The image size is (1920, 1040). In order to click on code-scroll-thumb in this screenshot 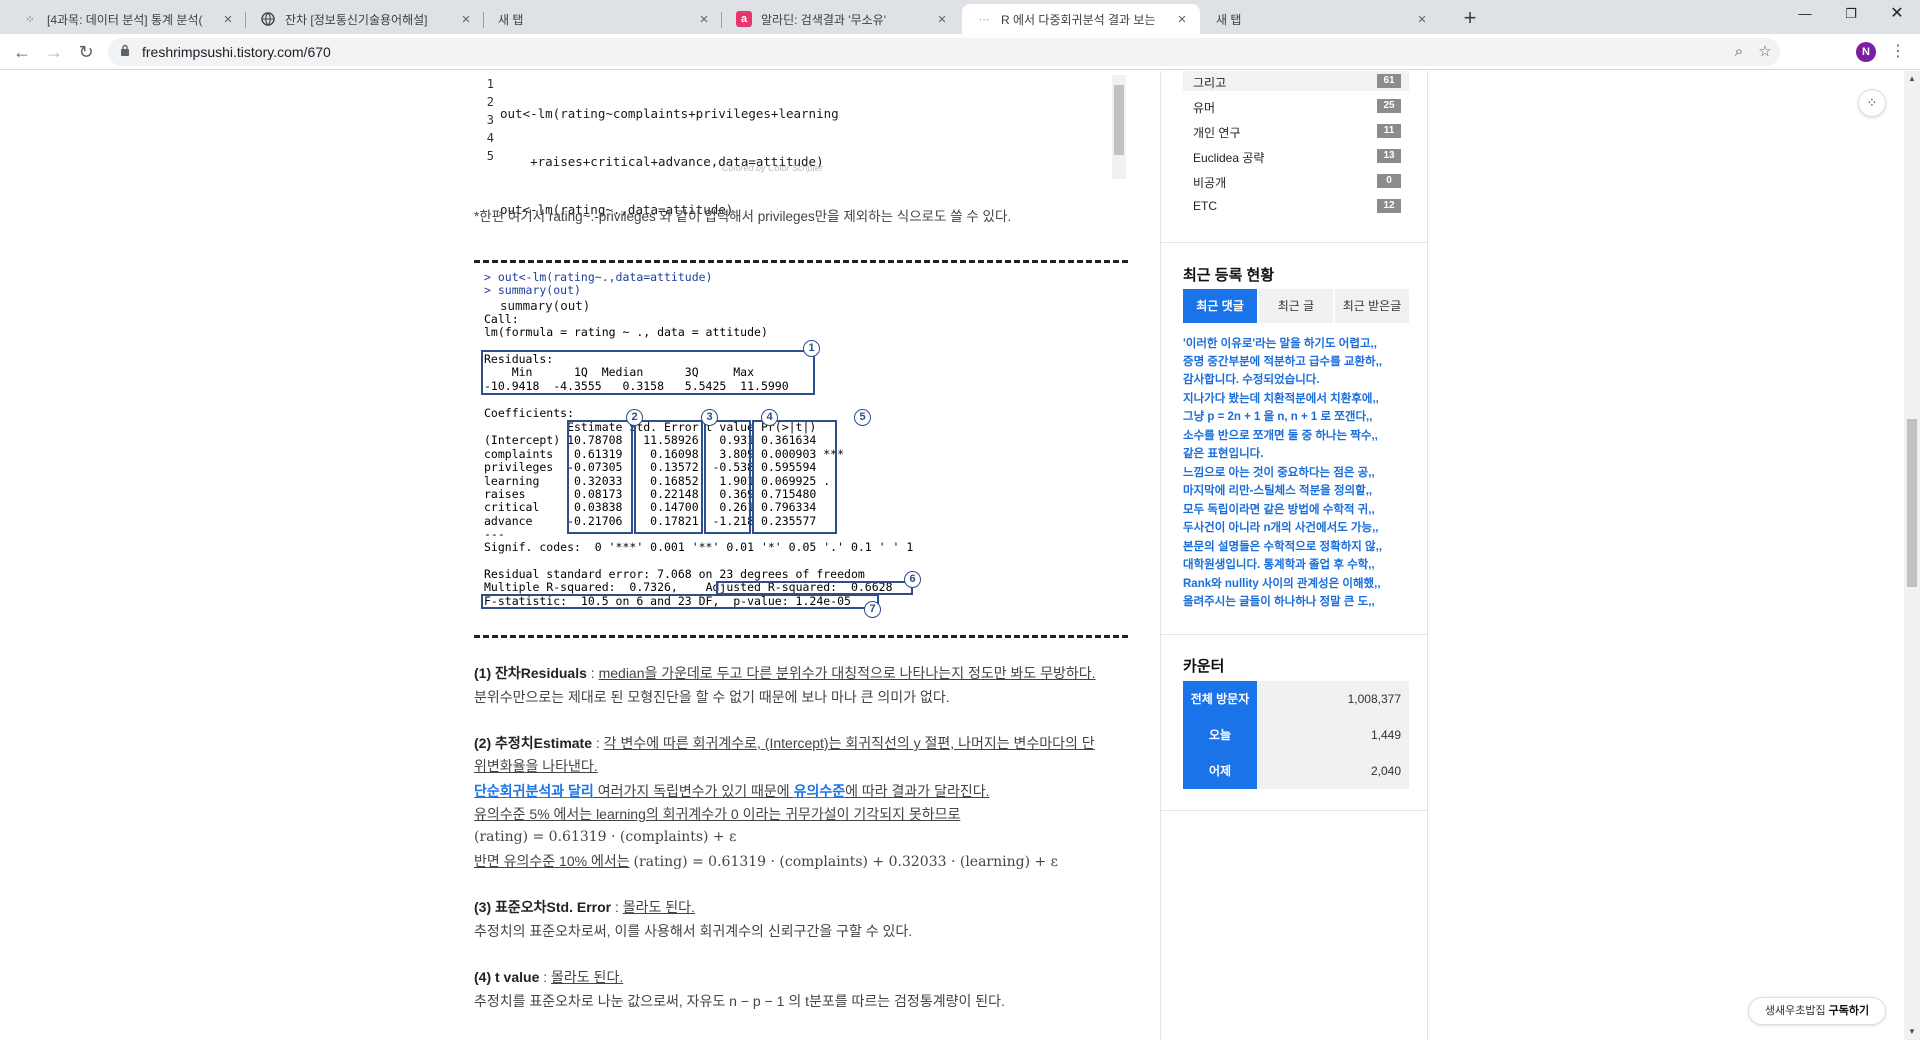, I will do `click(1119, 120)`.